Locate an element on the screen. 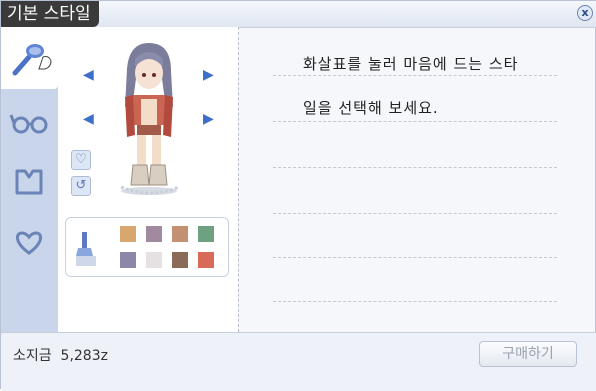 Image resolution: width=596 pixels, height=391 pixels. rotate-arc-icon is located at coordinates (150, 189).